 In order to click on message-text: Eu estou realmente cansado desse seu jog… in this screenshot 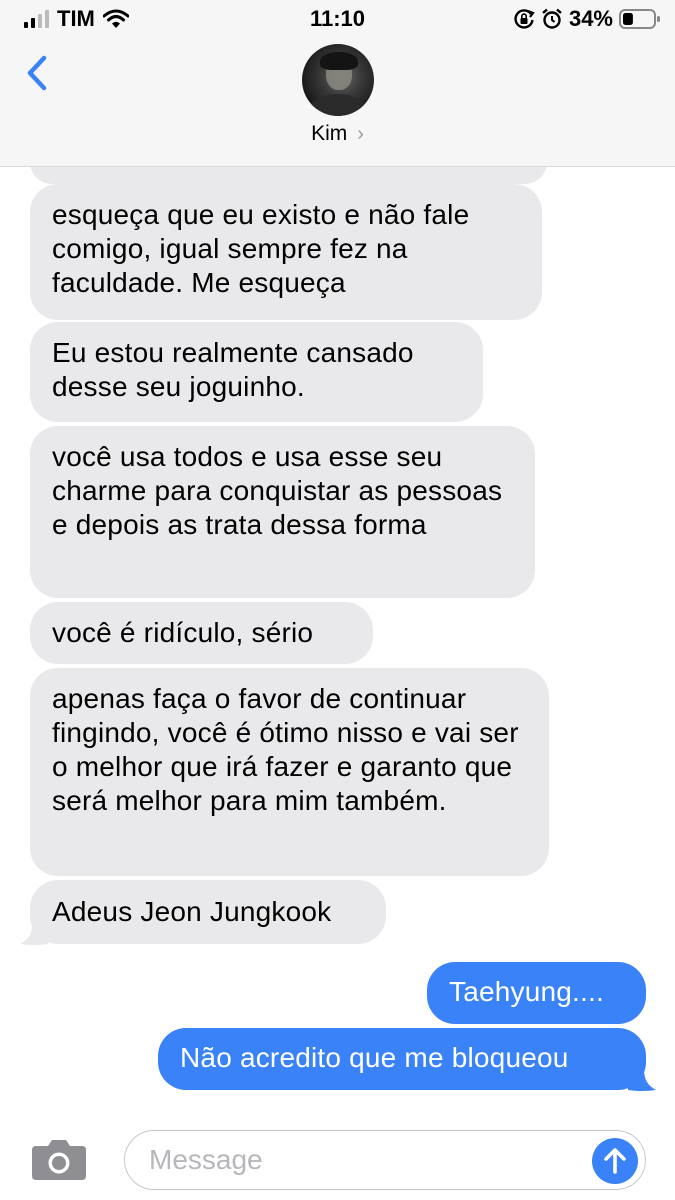, I will do `click(233, 369)`.